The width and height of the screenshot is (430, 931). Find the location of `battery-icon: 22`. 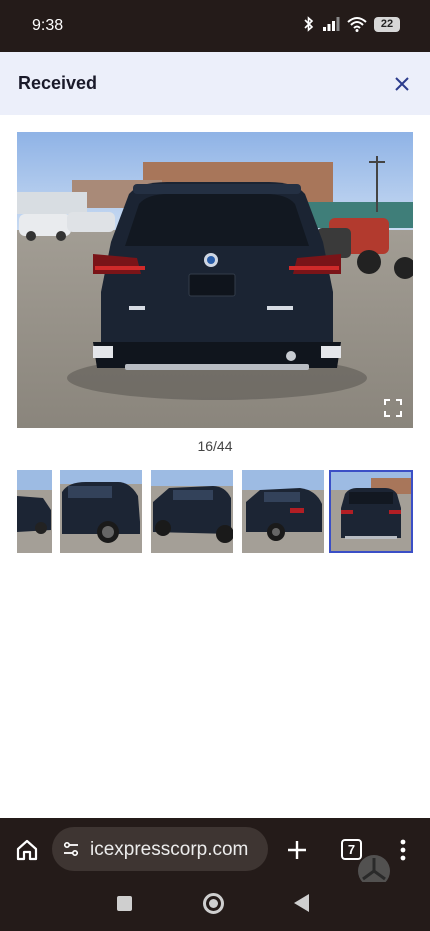

battery-icon: 22 is located at coordinates (387, 24).